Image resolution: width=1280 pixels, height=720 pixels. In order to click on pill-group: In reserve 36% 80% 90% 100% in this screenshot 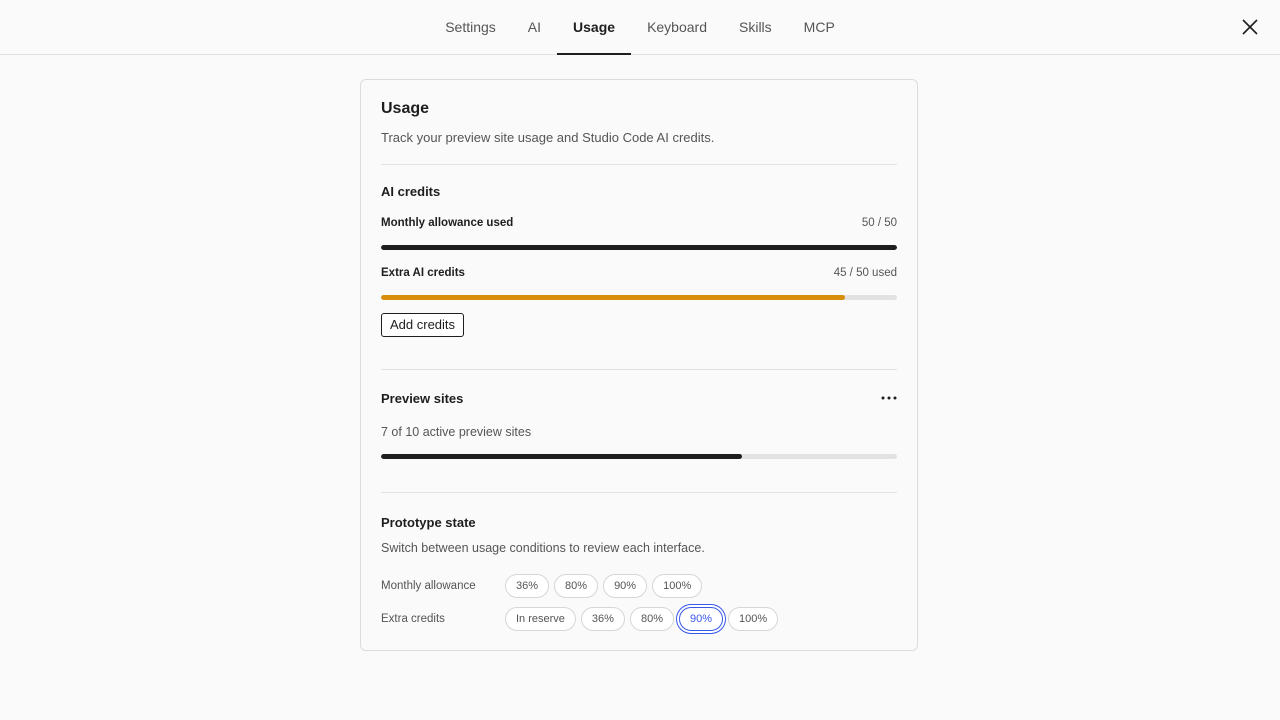, I will do `click(642, 619)`.